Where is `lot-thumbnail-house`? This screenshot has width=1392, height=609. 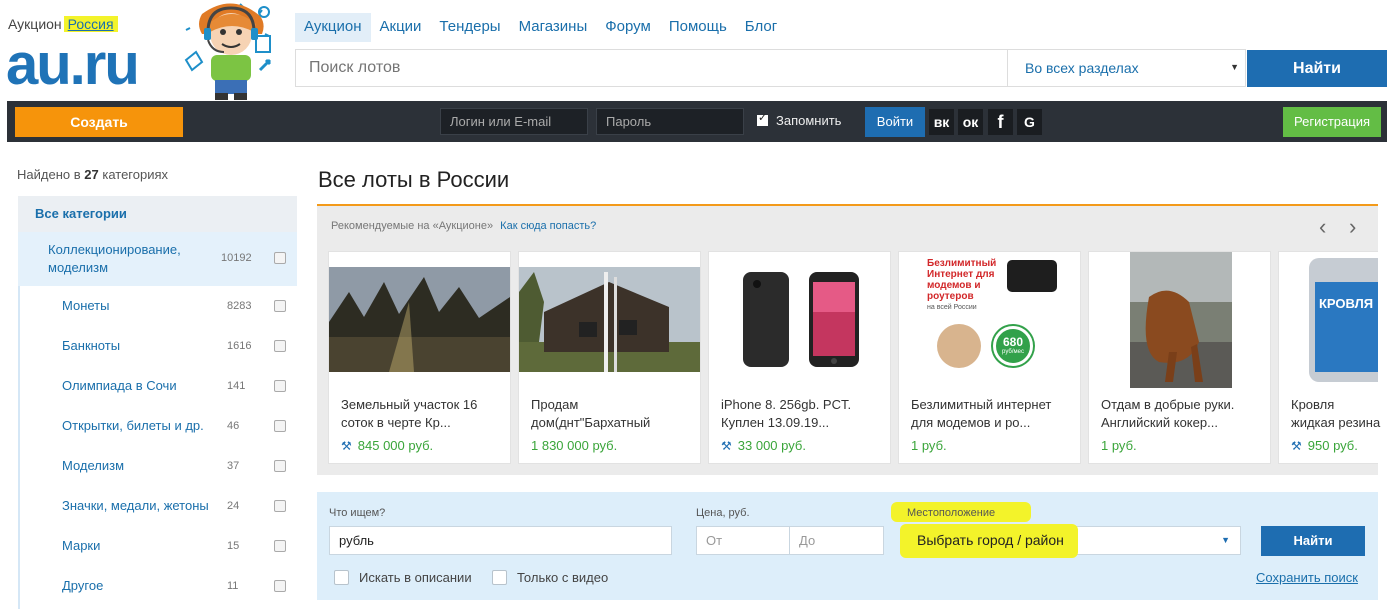
lot-thumbnail-house is located at coordinates (609, 320).